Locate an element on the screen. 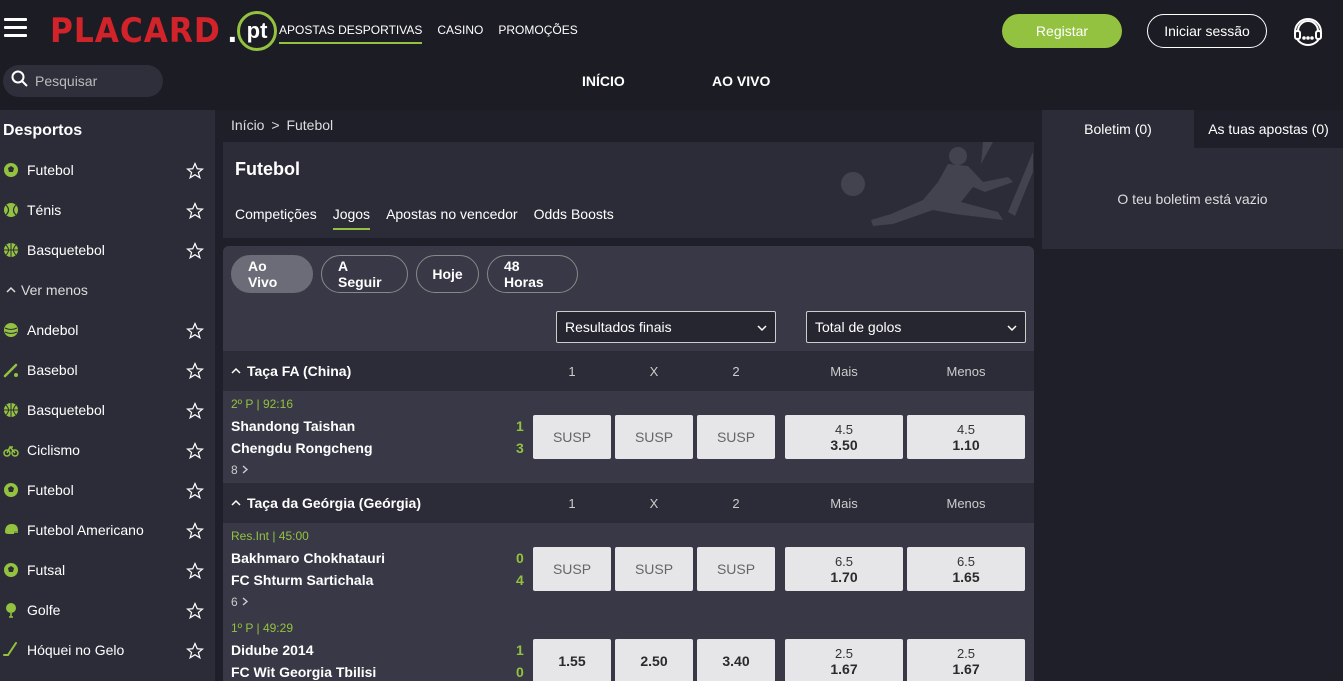 The width and height of the screenshot is (1343, 681). bicycle-icon is located at coordinates (11, 450).